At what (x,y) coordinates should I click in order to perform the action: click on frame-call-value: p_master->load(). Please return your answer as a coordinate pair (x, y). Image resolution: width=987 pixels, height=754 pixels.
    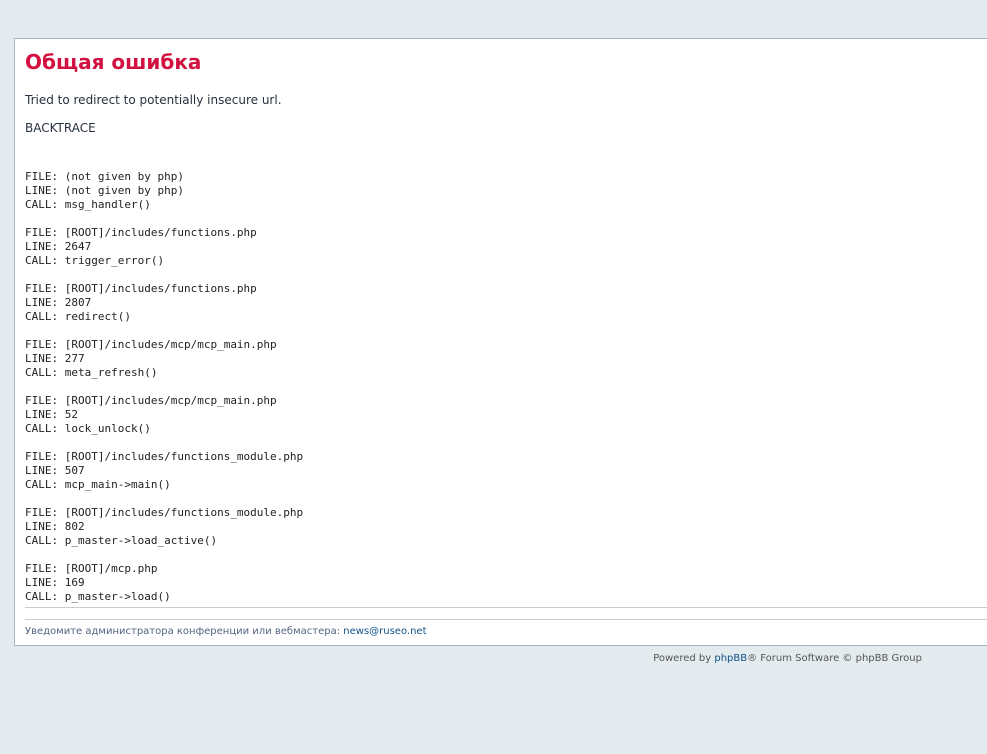
    Looking at the image, I should click on (117, 596).